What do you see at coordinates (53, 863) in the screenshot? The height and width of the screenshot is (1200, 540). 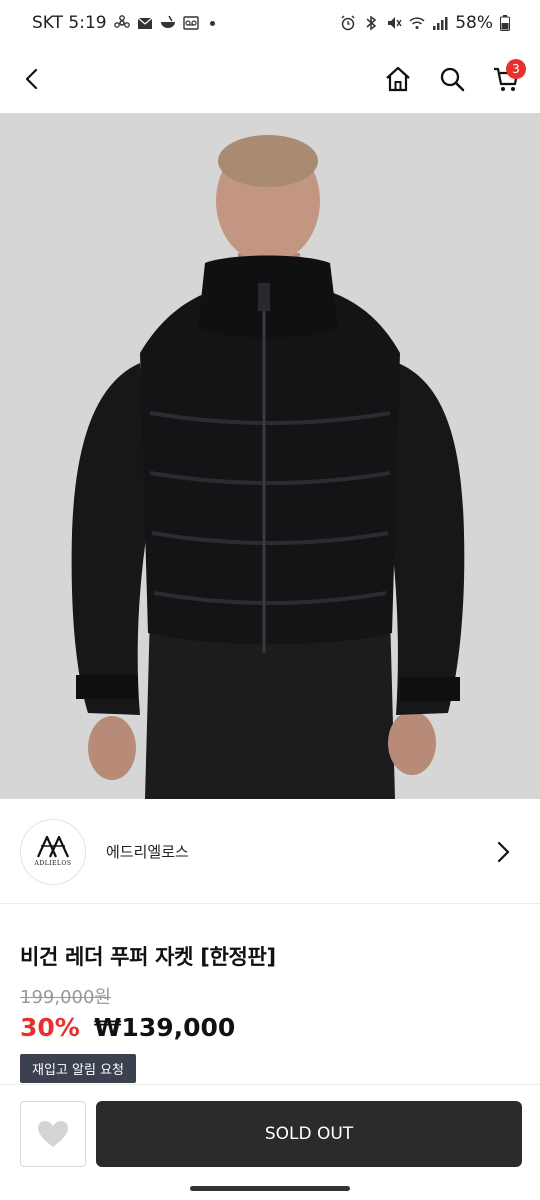 I see `brand-logo-text: ADLIELOS` at bounding box center [53, 863].